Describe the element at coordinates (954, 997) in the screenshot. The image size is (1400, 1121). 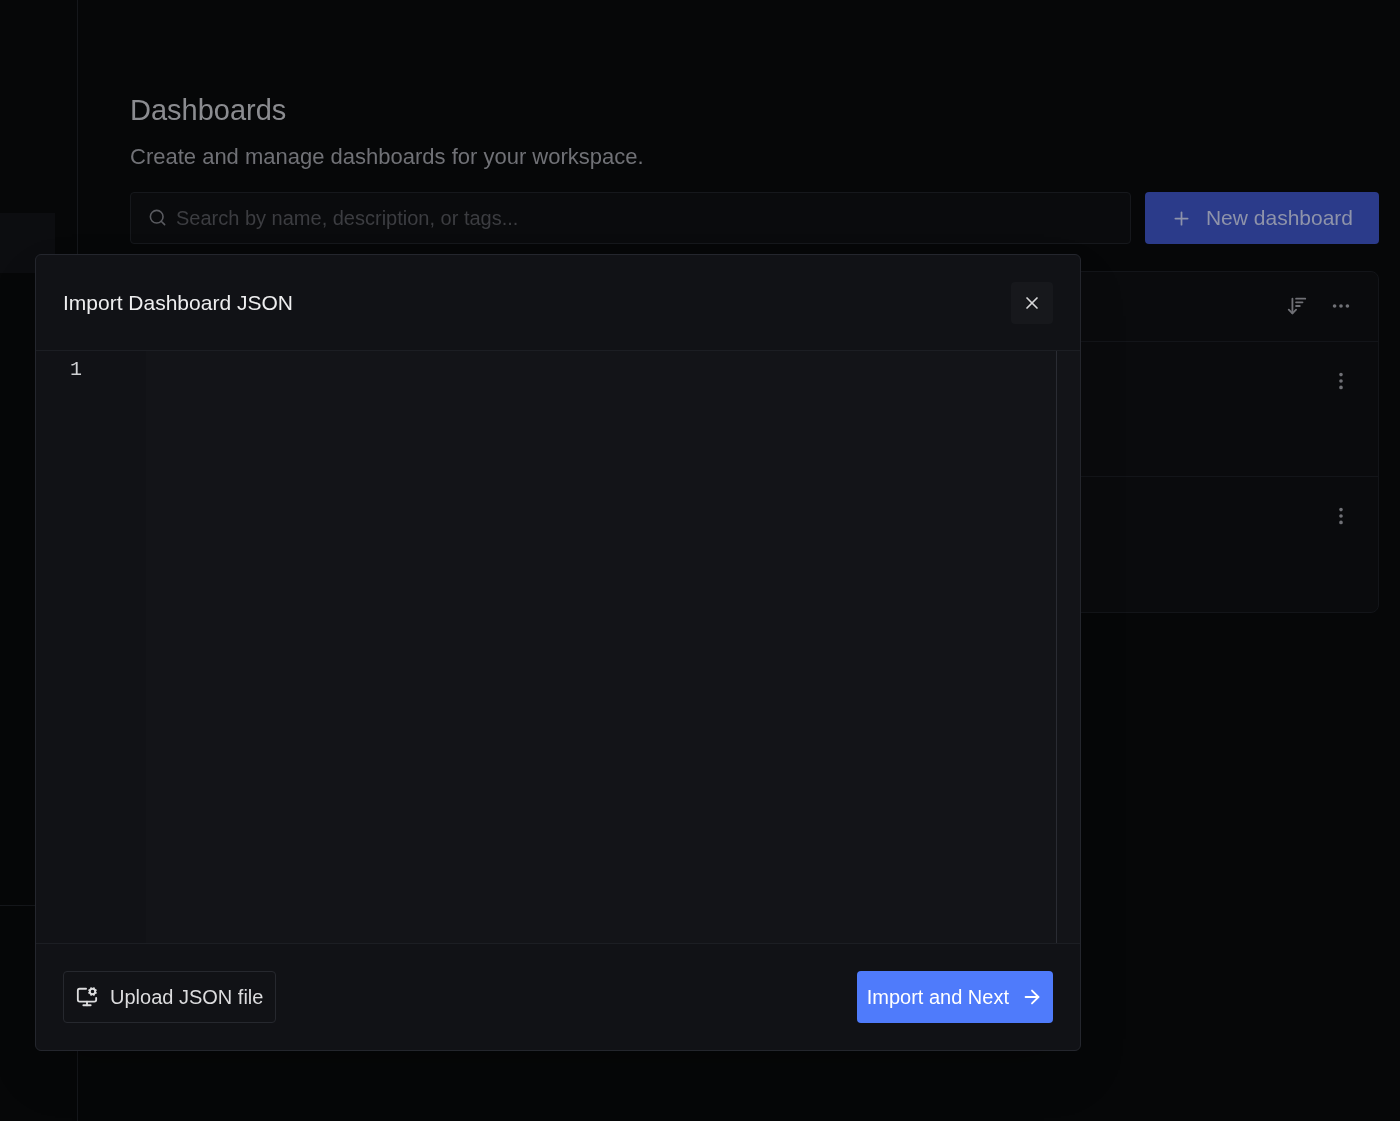
I see `import-and-next-button: Import and Next` at that location.